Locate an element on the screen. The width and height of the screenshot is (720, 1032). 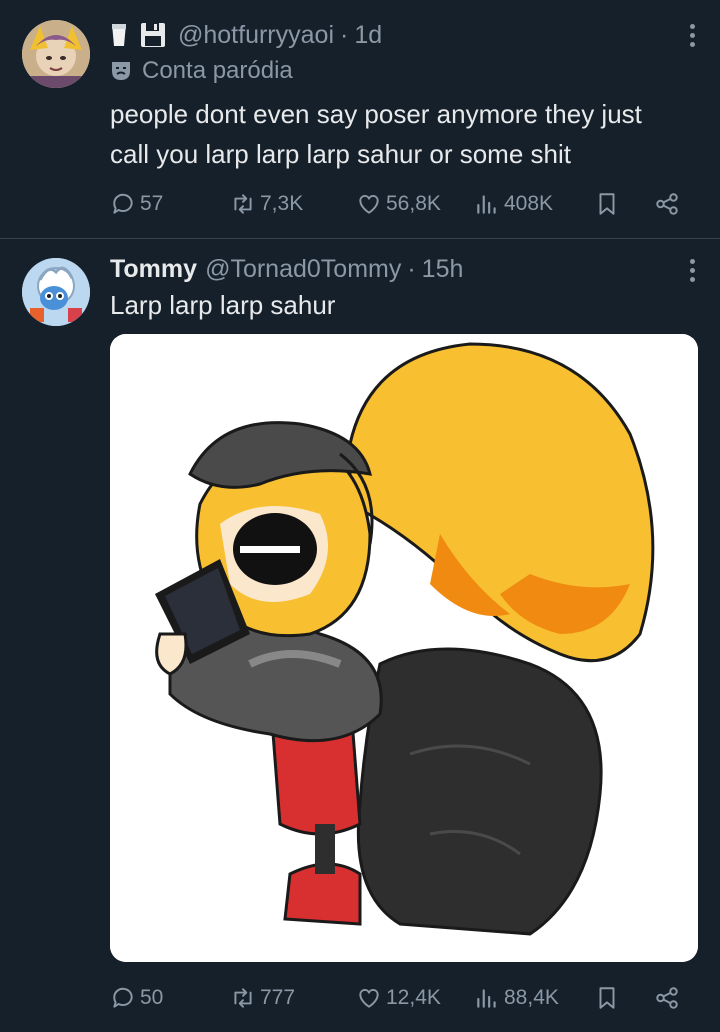
action-bar: 50 777 12,4K 88,4K is located at coordinates (400, 998).